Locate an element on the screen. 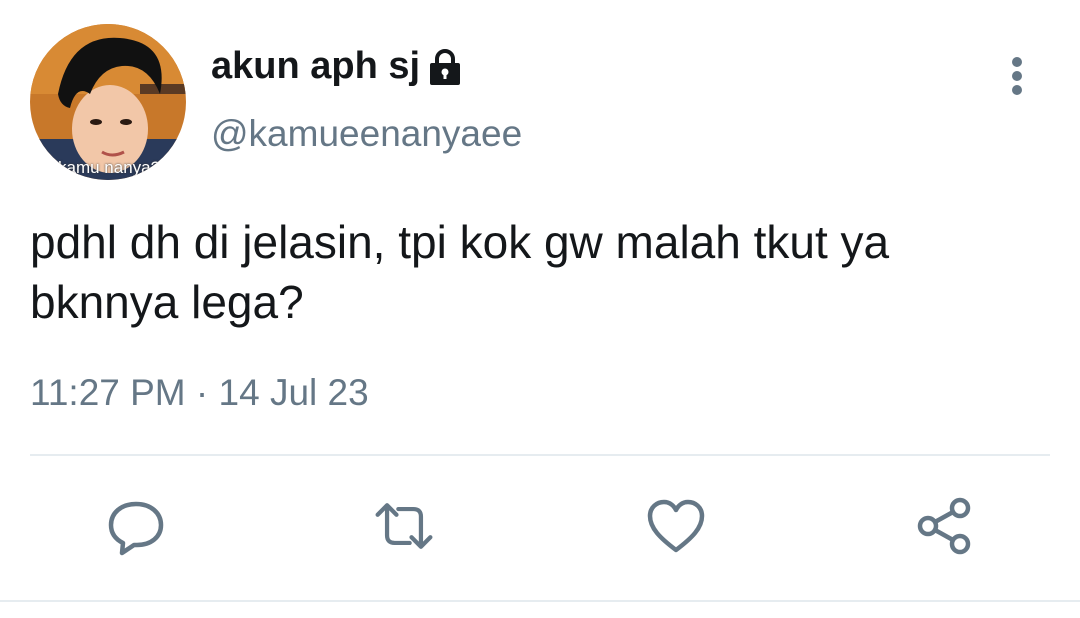 The width and height of the screenshot is (1080, 618). tweet-timestamp: 11:27 PM · 14 Jul 23 is located at coordinates (199, 393).